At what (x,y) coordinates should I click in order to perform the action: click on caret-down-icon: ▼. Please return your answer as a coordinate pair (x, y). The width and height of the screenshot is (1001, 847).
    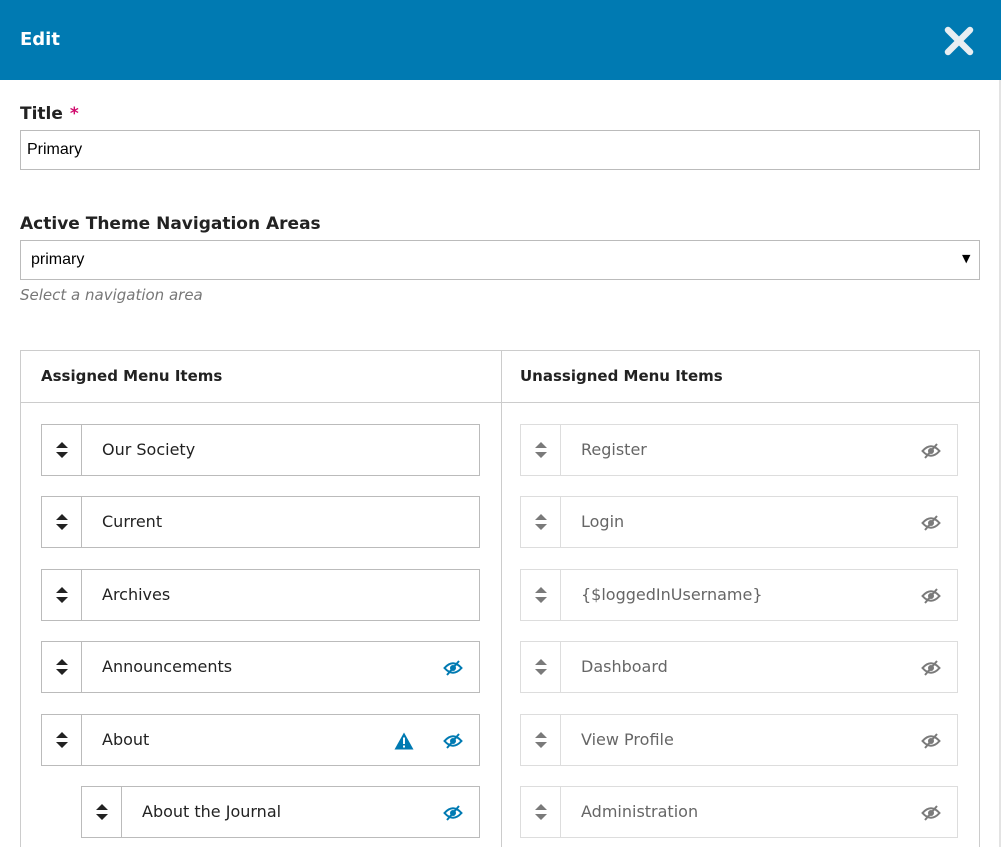
    Looking at the image, I should click on (966, 258).